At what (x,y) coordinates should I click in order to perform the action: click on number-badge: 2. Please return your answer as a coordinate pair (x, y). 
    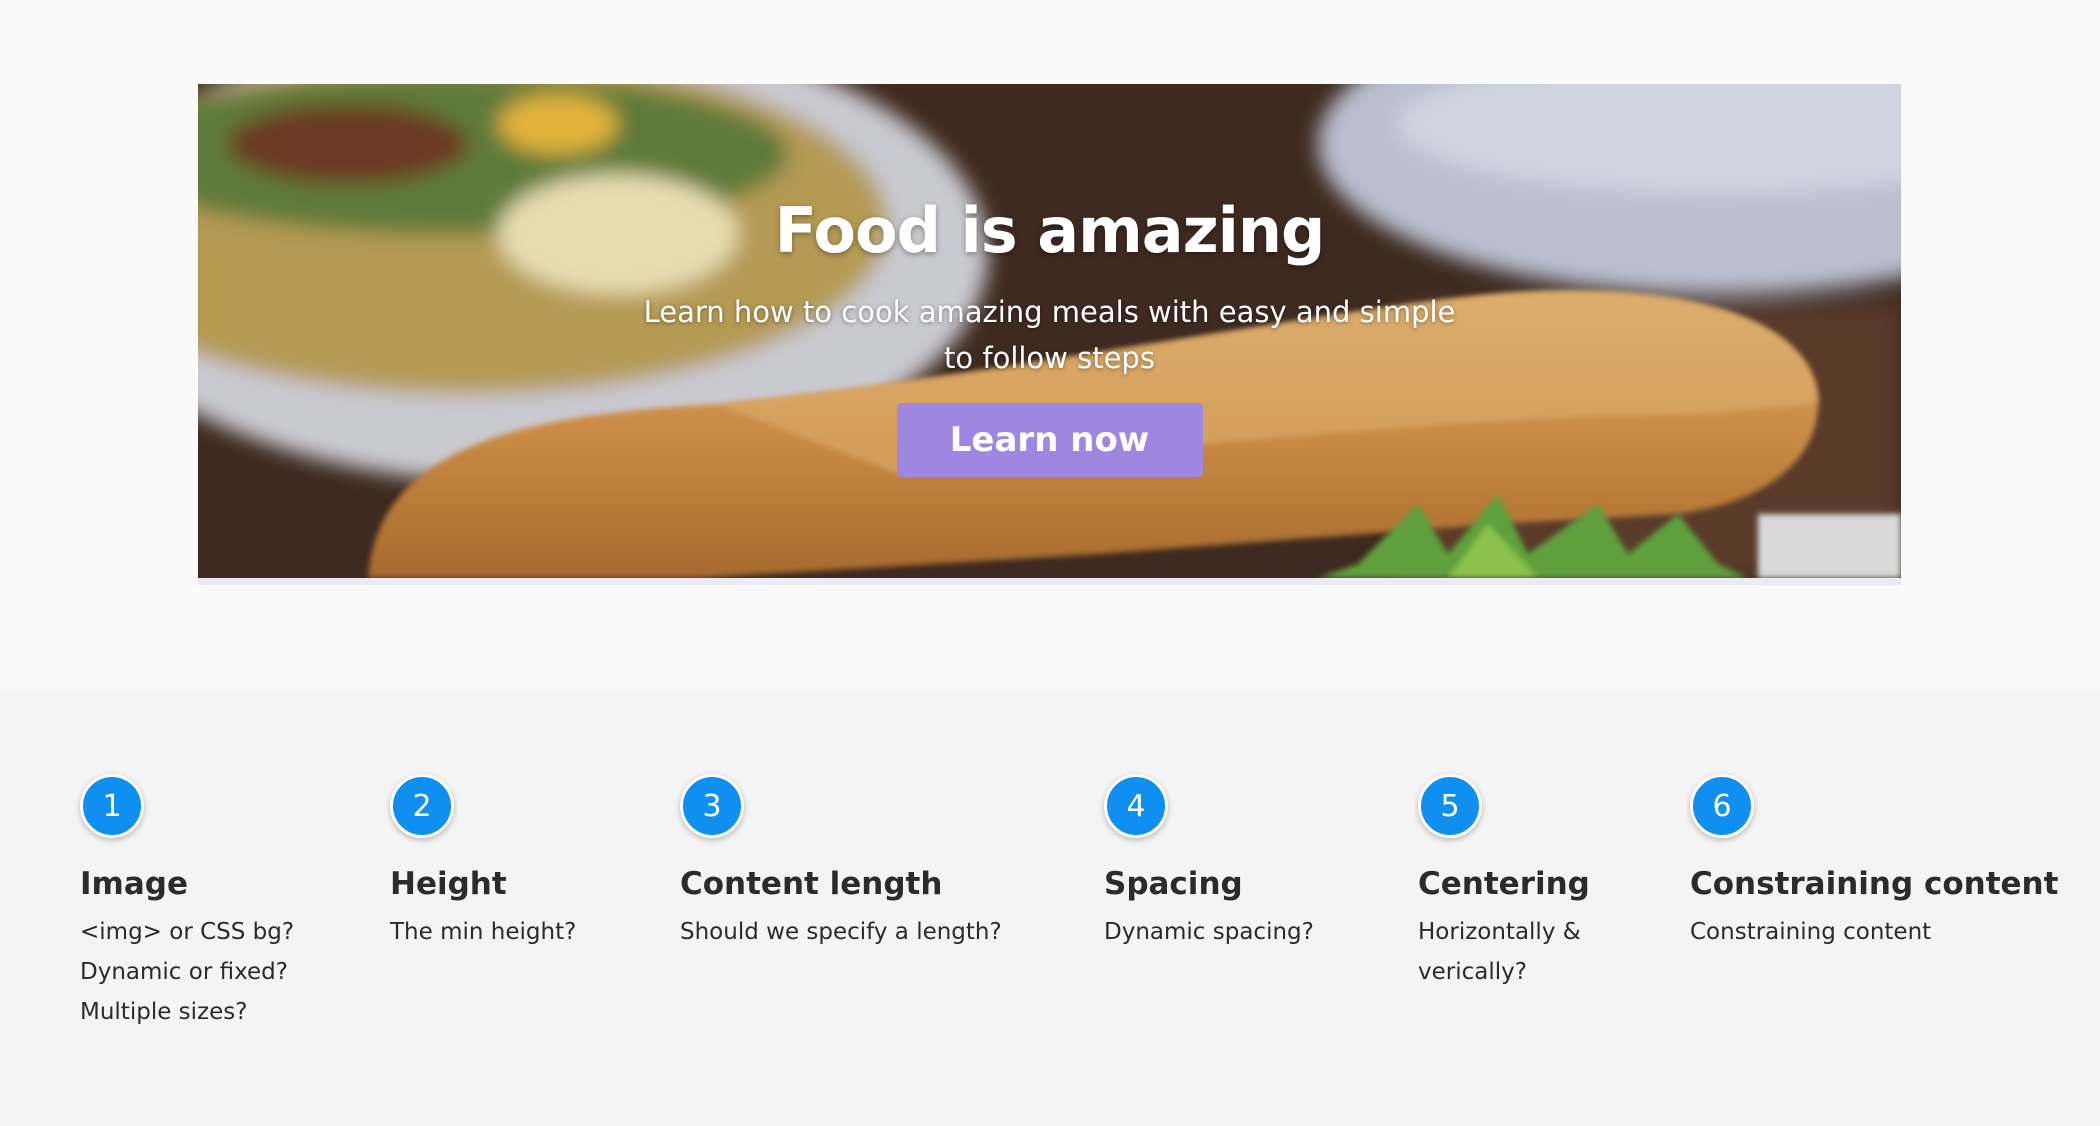
    Looking at the image, I should click on (422, 806).